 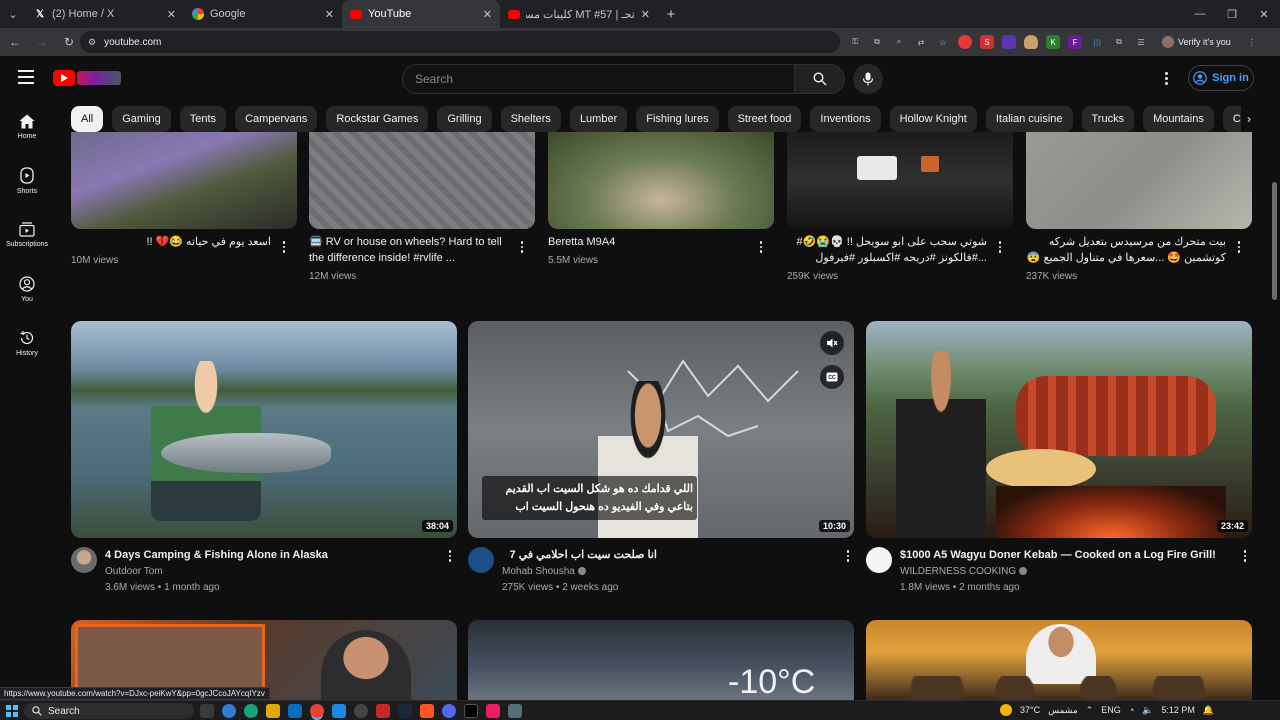 I want to click on extension-k-icon: K, so click(x=1053, y=42).